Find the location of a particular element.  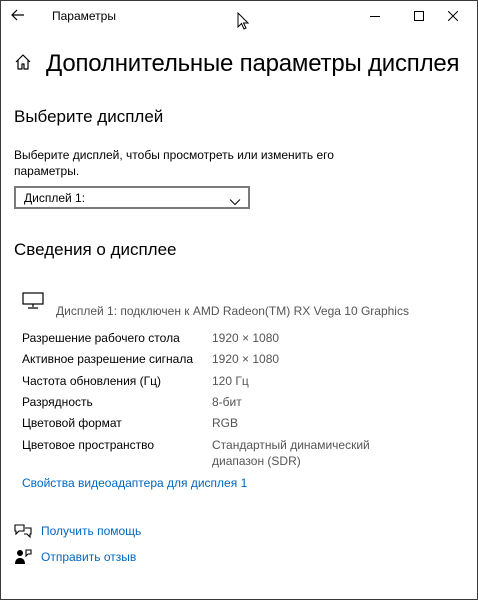

close-button is located at coordinates (453, 15).